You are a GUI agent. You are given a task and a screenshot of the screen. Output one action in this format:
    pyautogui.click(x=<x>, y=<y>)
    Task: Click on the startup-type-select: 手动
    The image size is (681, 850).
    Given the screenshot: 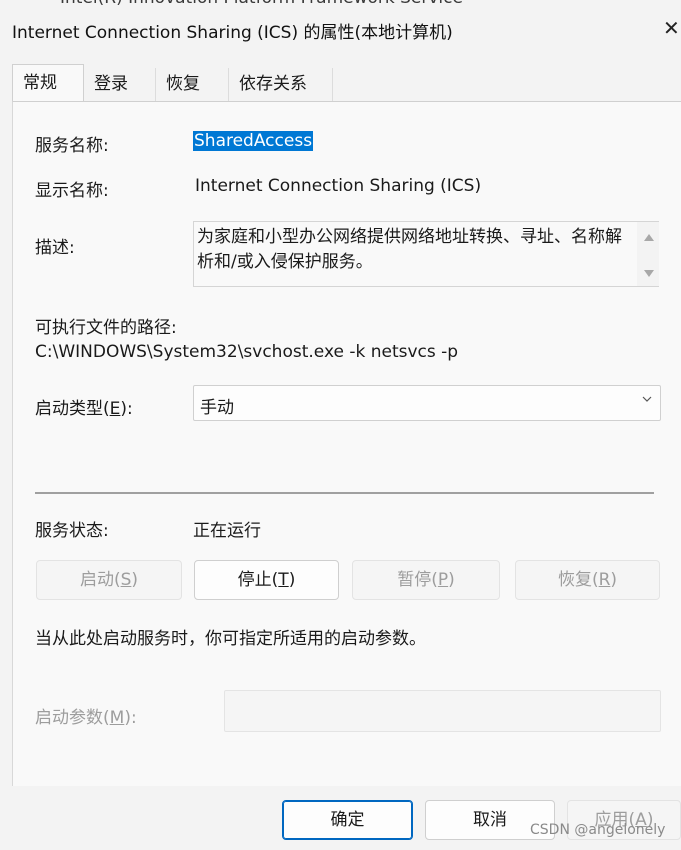 What is the action you would take?
    pyautogui.click(x=427, y=403)
    